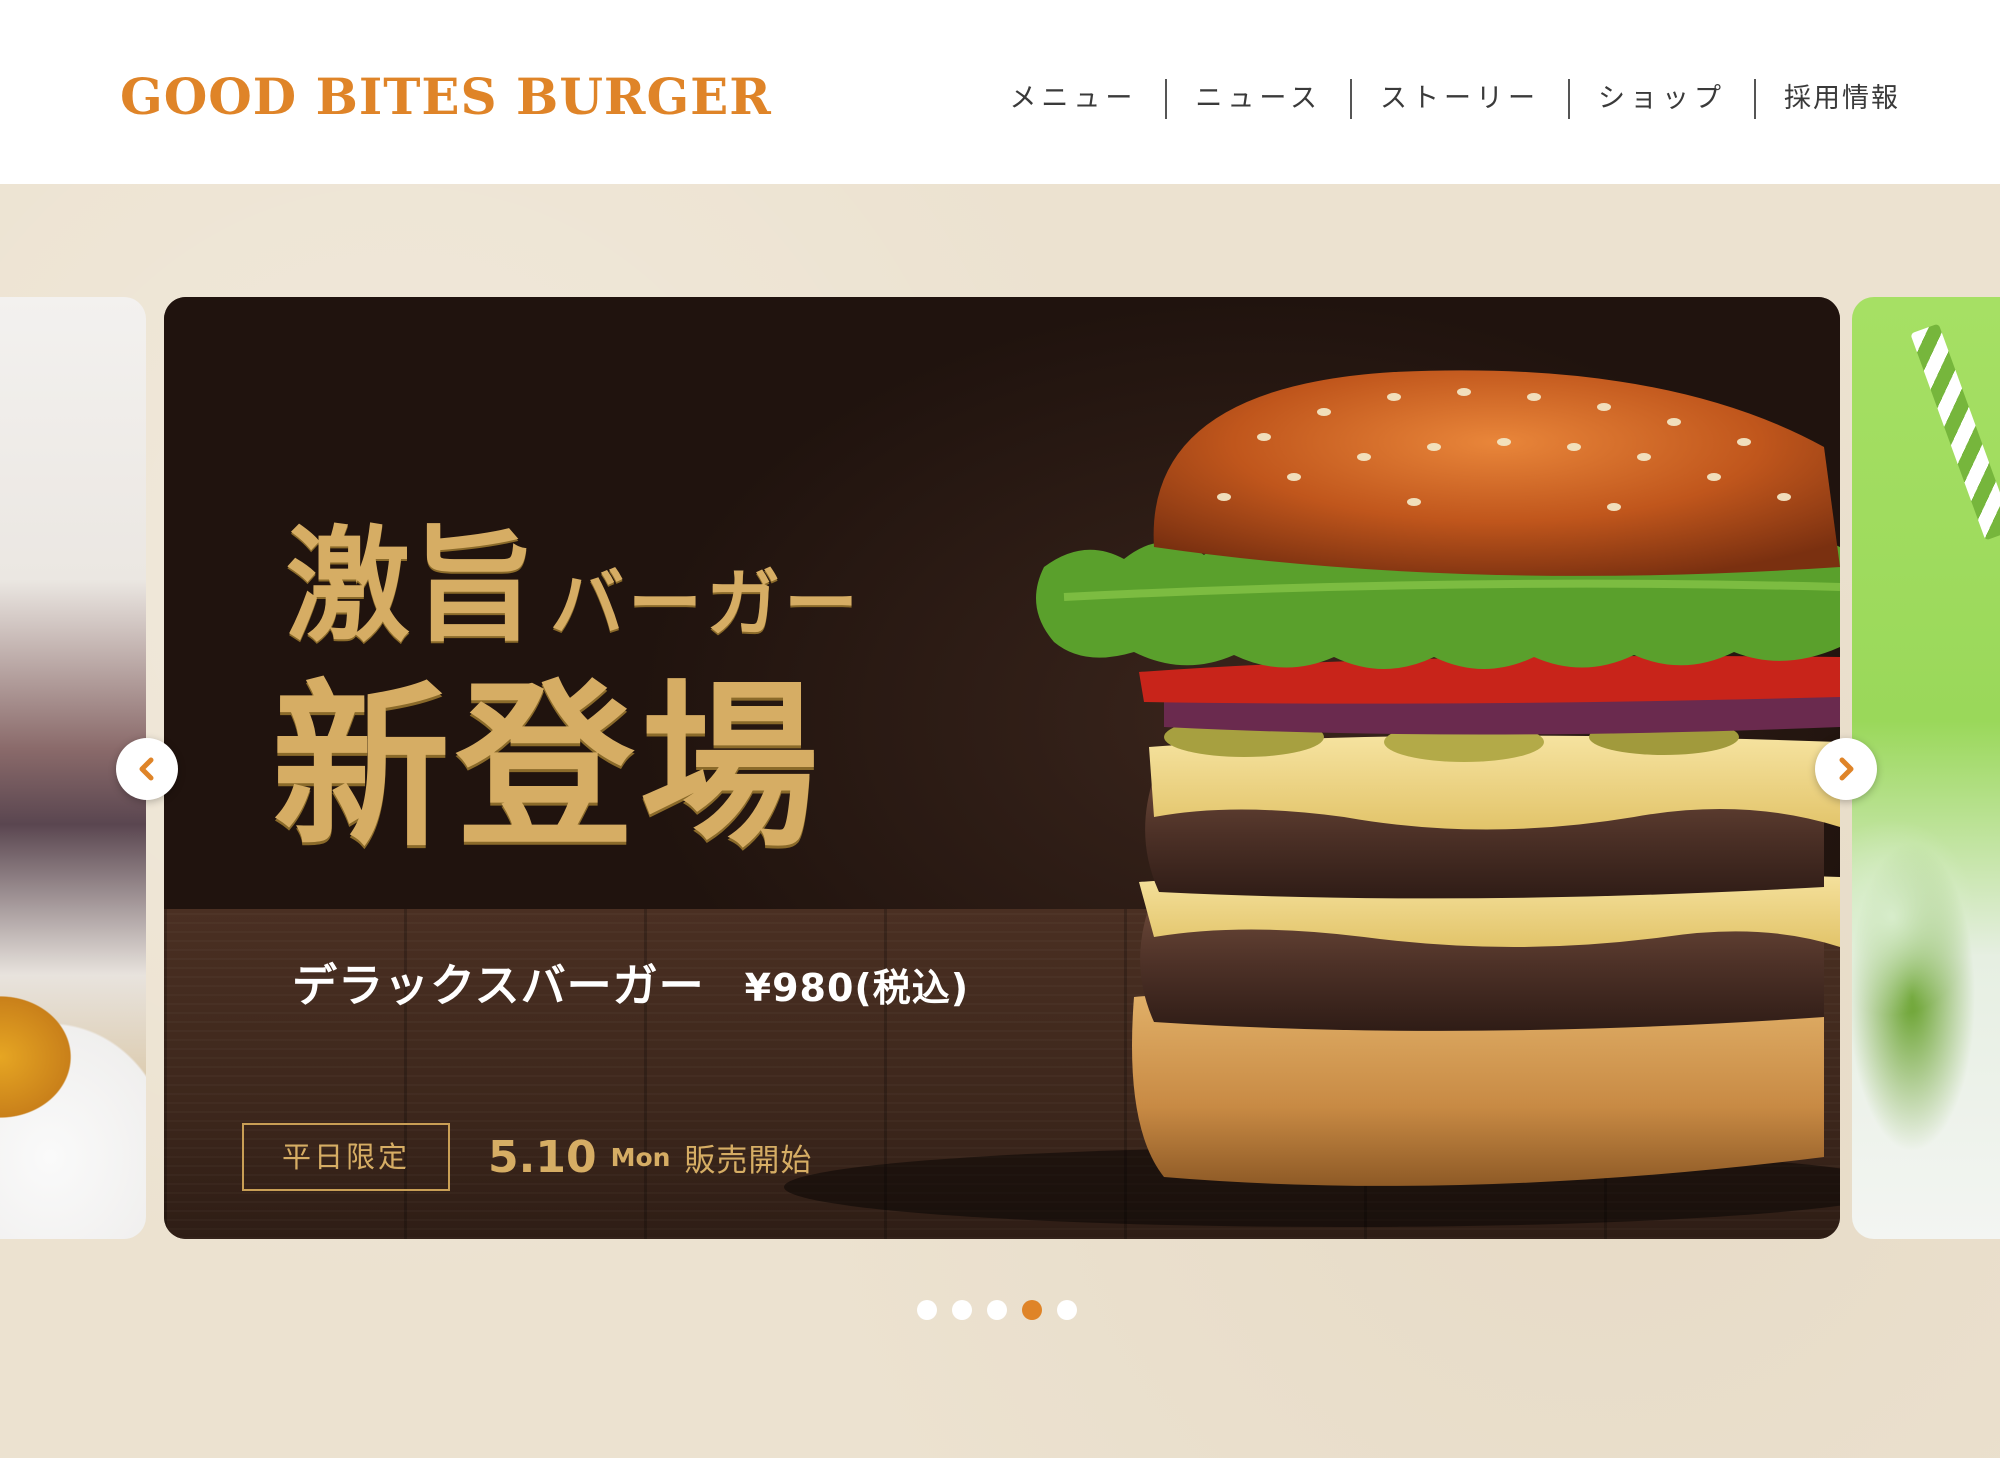 Image resolution: width=2000 pixels, height=1458 pixels. I want to click on headline-small: バーガー, so click(706, 604).